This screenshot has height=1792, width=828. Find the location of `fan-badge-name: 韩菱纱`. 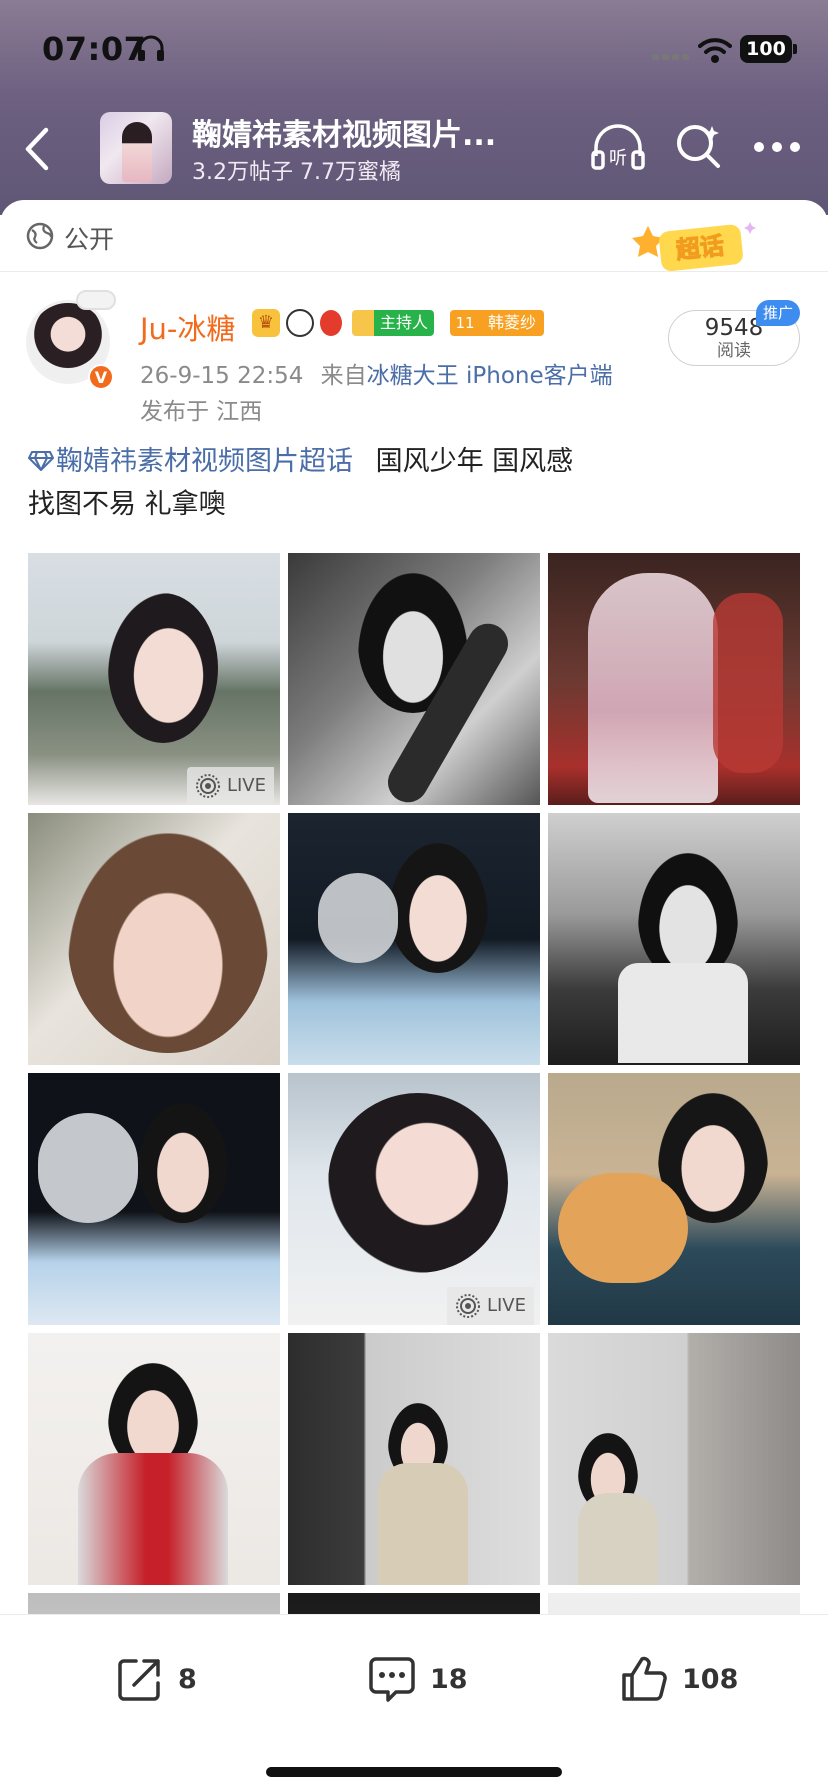

fan-badge-name: 韩菱纱 is located at coordinates (512, 323).